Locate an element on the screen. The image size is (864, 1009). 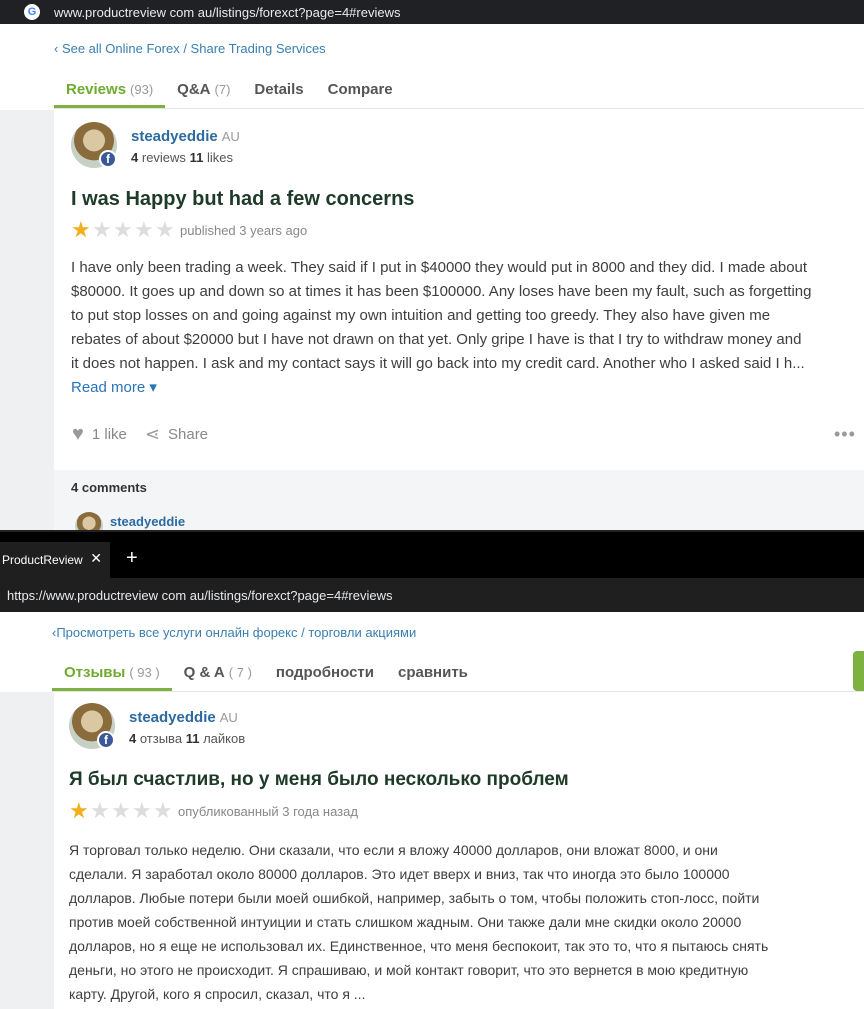
browser-tab-title: ProductReview is located at coordinates (42, 560).